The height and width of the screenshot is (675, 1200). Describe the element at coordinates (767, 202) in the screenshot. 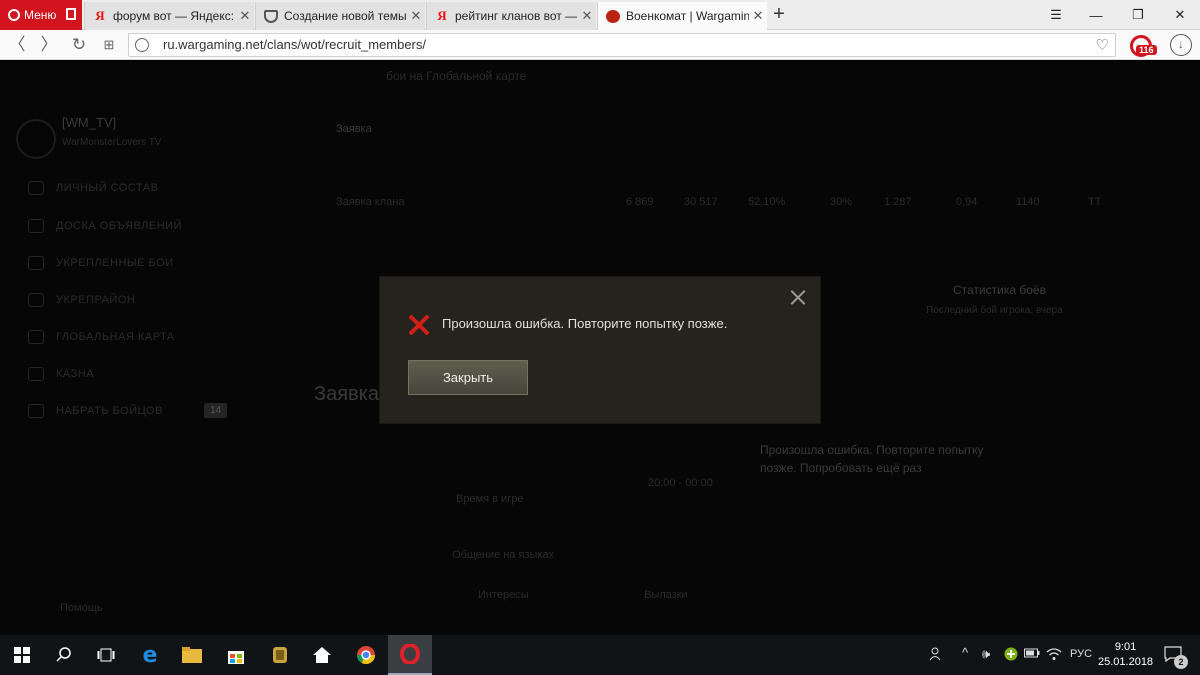

I see `table-cell: 52,10%` at that location.